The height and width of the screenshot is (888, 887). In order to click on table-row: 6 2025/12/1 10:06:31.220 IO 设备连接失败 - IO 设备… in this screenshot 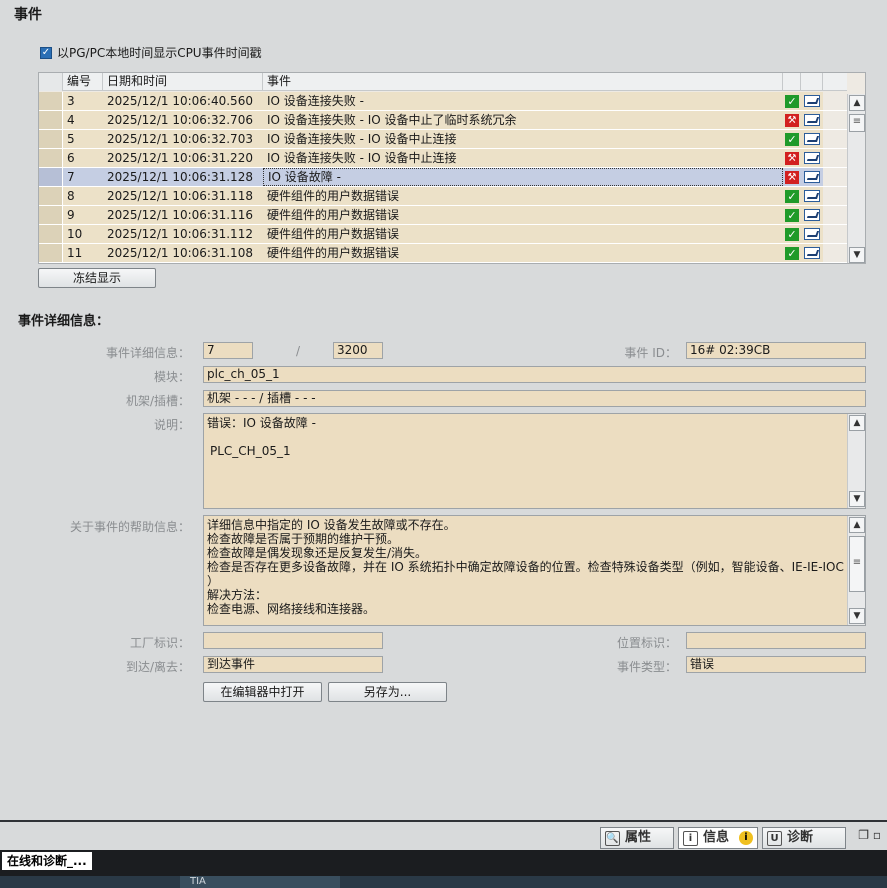, I will do `click(443, 158)`.